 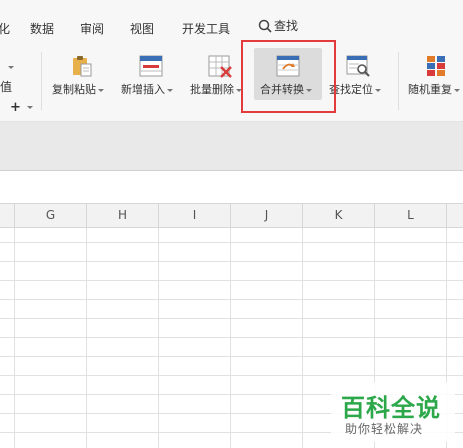 I want to click on insert-table-icon, so click(x=151, y=66).